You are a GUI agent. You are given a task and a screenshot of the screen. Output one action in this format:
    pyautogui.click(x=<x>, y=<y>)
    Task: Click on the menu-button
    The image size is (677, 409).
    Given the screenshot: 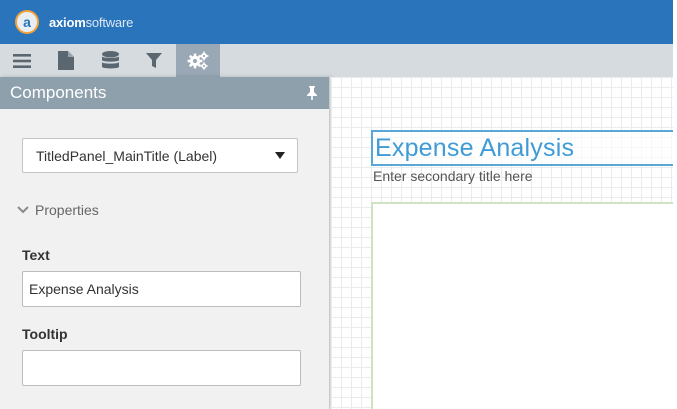 What is the action you would take?
    pyautogui.click(x=22, y=60)
    